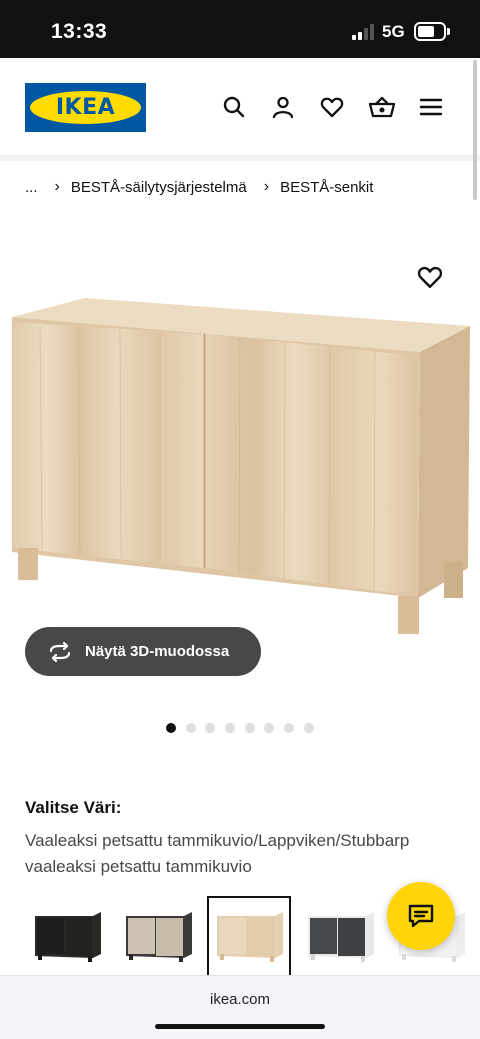  Describe the element at coordinates (240, 999) in the screenshot. I see `url-text: ikea.com` at that location.